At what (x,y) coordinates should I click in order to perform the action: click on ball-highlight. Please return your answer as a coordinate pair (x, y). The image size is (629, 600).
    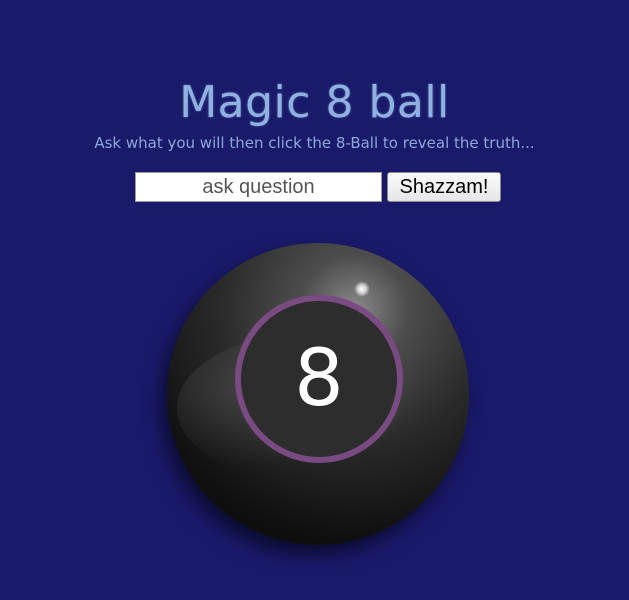
    Looking at the image, I should click on (362, 289).